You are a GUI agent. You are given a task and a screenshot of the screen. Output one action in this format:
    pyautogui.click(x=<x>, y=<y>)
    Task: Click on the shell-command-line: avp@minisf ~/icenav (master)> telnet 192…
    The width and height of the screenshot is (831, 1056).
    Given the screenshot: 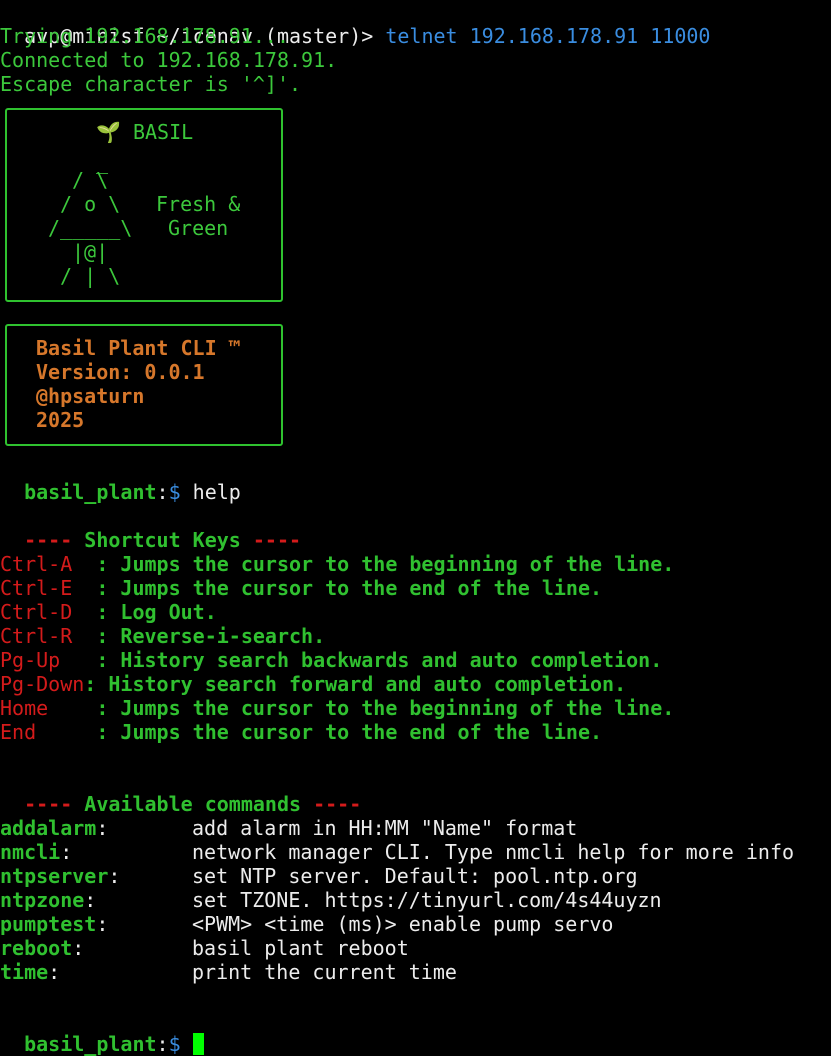 What is the action you would take?
    pyautogui.click(x=355, y=24)
    